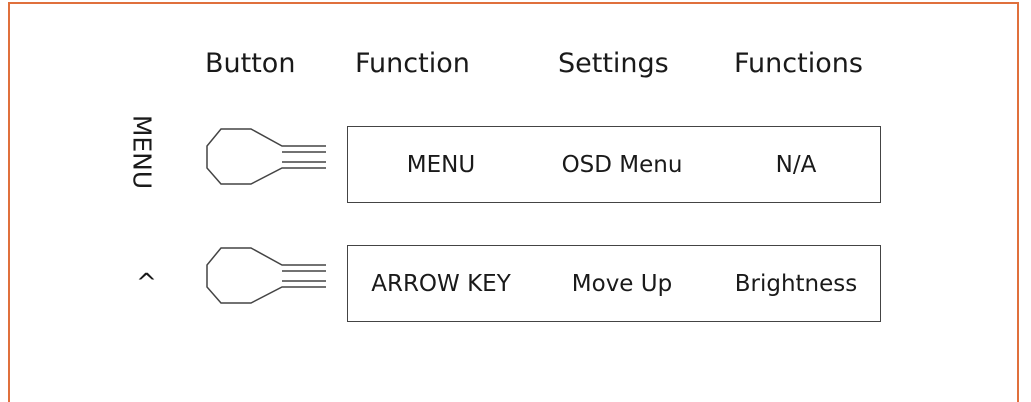  I want to click on up-row-box: ARROW KEY Move Up Brightness, so click(614, 283).